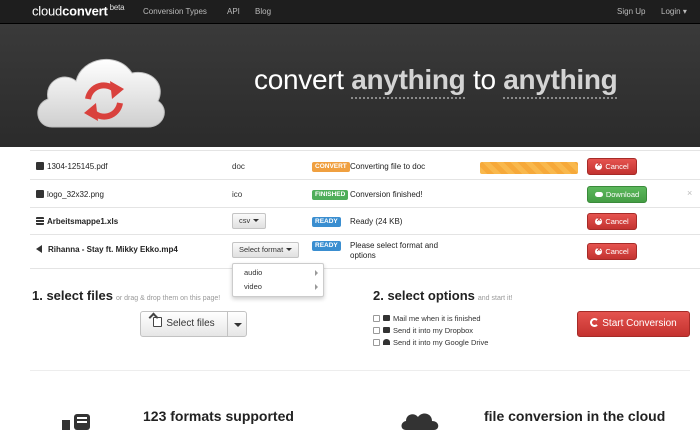 The width and height of the screenshot is (700, 430). What do you see at coordinates (430, 342) in the screenshot?
I see `option-google-drive: Send it into my Google Drive` at bounding box center [430, 342].